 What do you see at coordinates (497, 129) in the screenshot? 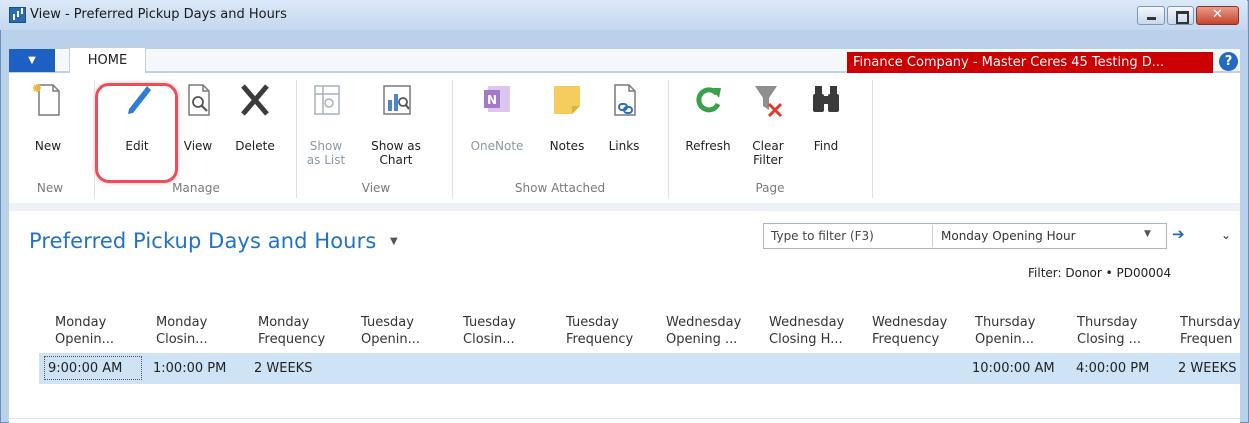
I see `onenote-button: N OneNote` at bounding box center [497, 129].